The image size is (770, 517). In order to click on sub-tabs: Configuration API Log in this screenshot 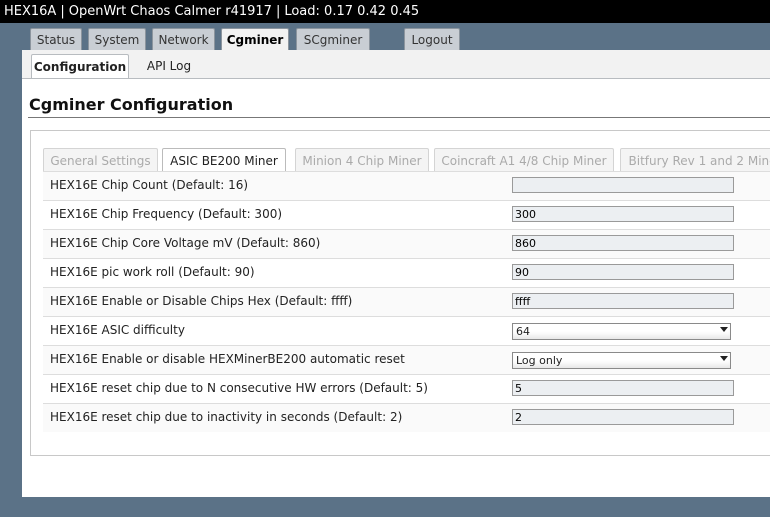, I will do `click(396, 65)`.